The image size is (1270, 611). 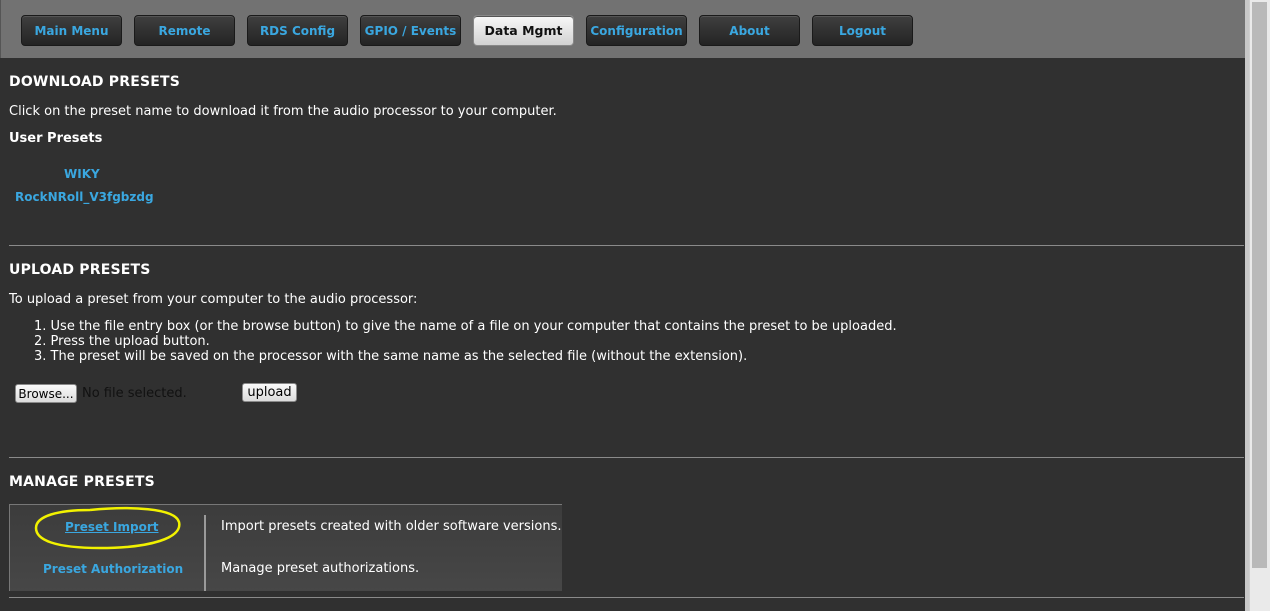 What do you see at coordinates (749, 30) in the screenshot?
I see `nav-about-button: About` at bounding box center [749, 30].